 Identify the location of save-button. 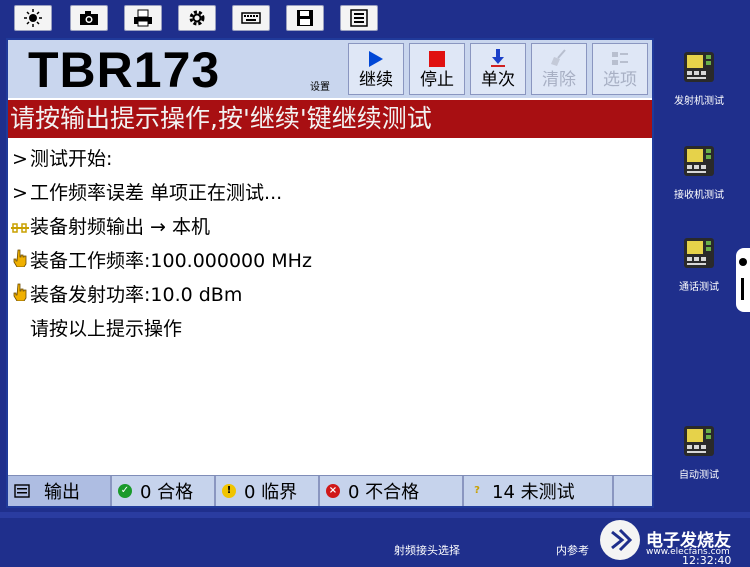
(305, 18).